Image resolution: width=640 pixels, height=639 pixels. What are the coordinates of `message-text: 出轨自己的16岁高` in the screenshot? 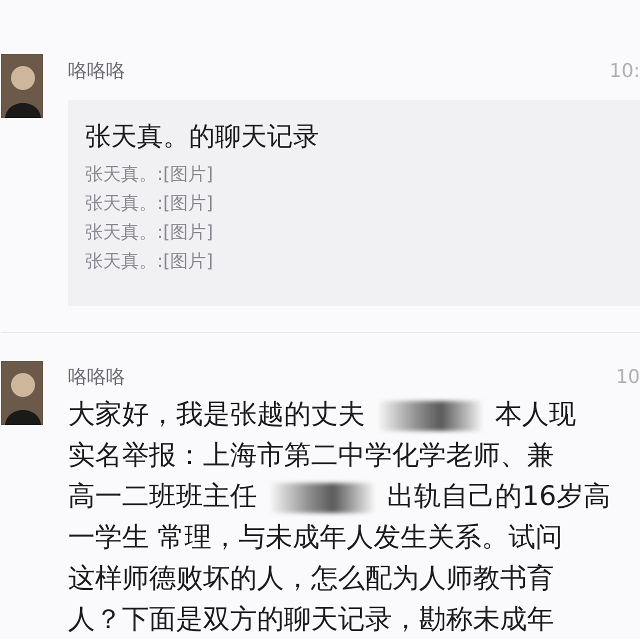 It's located at (498, 497).